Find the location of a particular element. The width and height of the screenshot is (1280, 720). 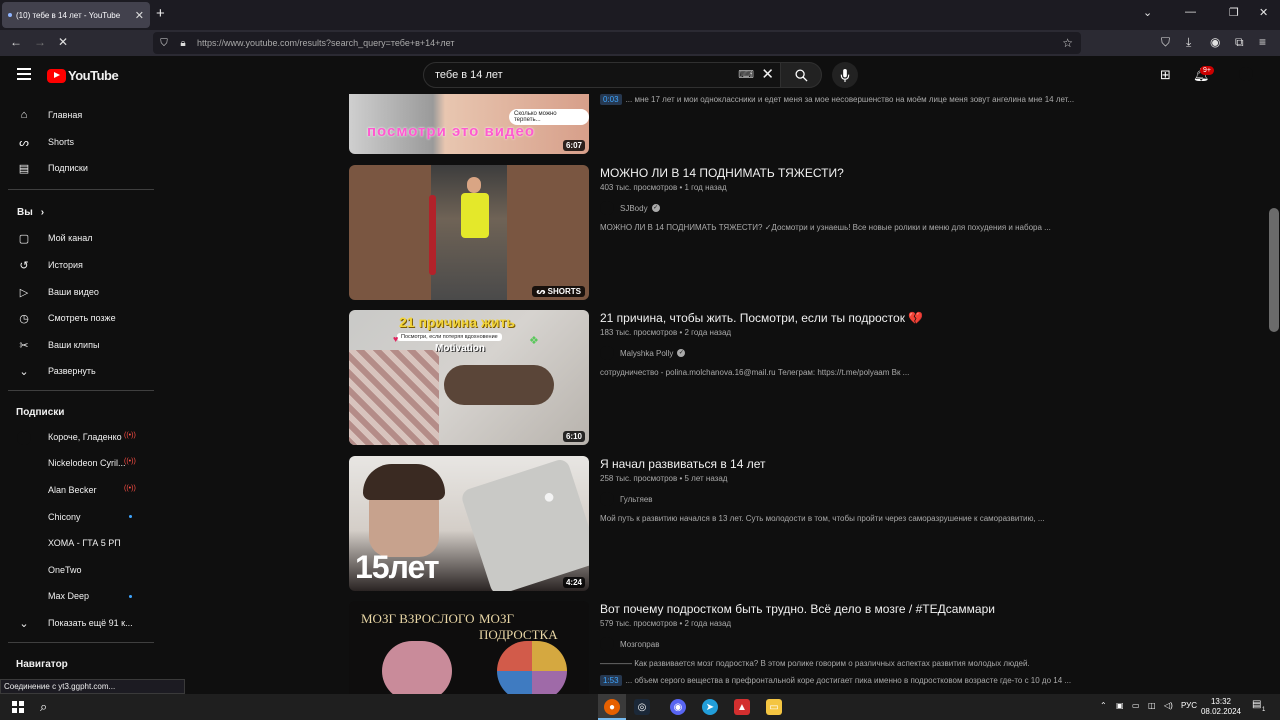

menu-icon: ≡ is located at coordinates (1262, 42).